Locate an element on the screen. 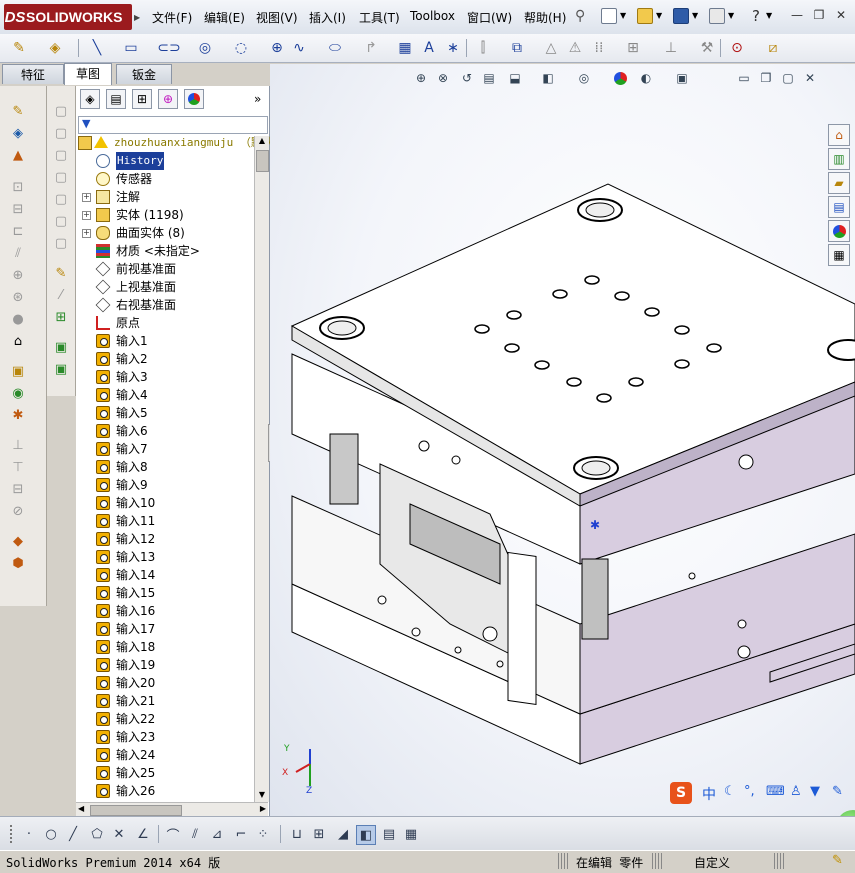 Image resolution: width=855 pixels, height=873 pixels. sketch-picture-icon: ◉ is located at coordinates (18, 393).